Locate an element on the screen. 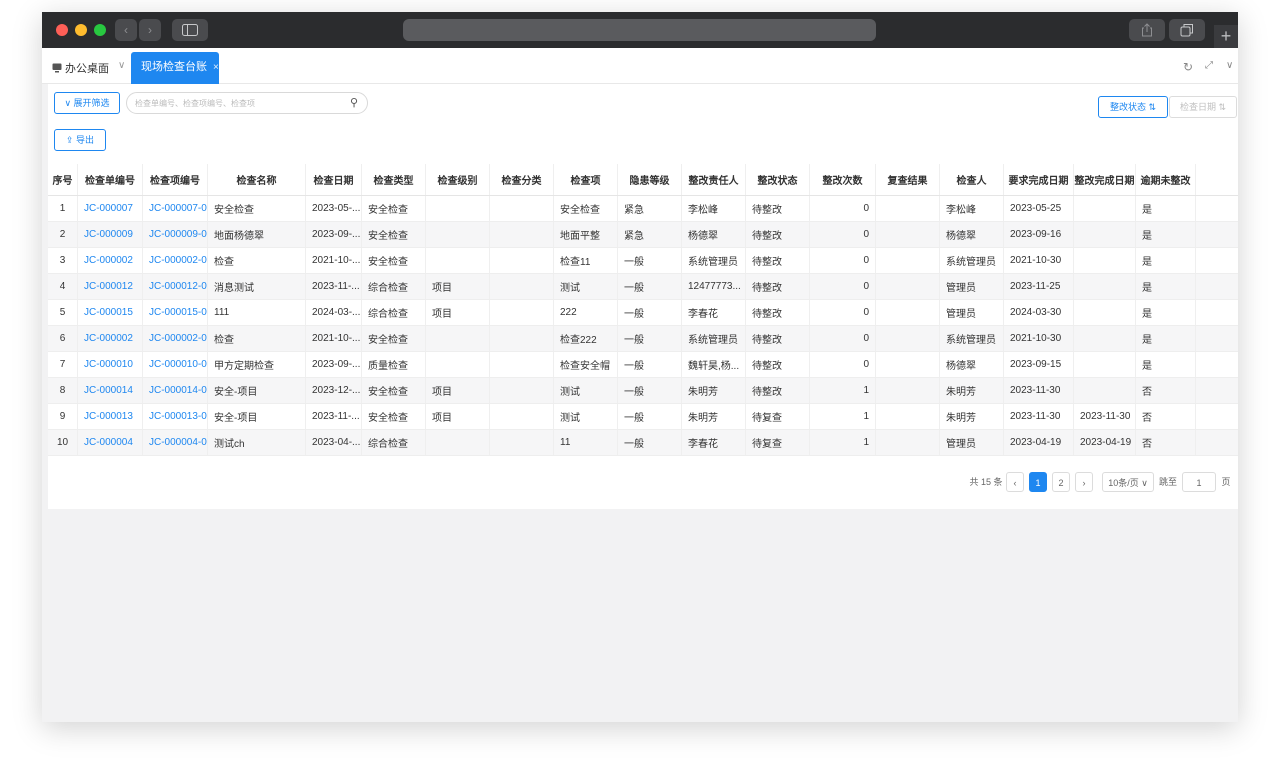  tab-overview-button is located at coordinates (1187, 30).